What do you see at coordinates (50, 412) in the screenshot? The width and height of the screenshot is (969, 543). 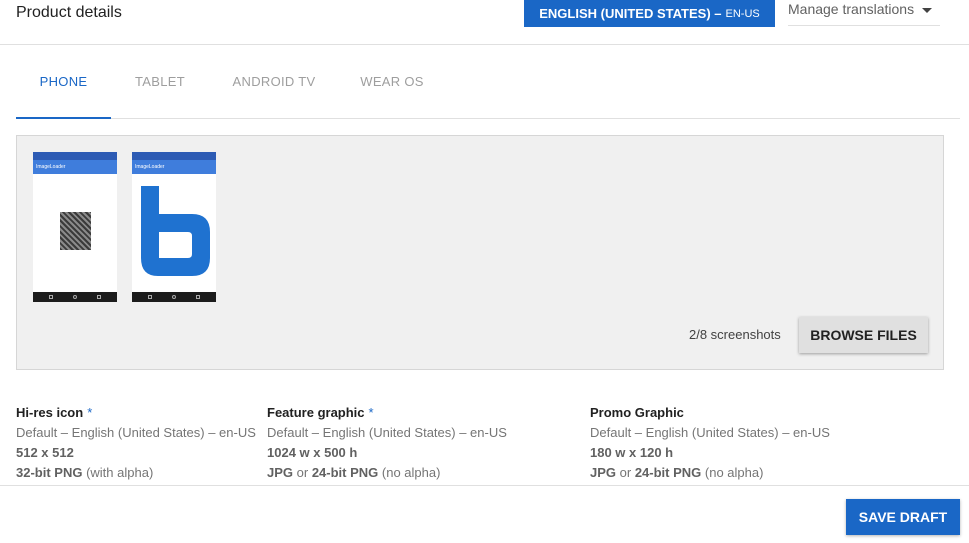 I see `spec-title: Hi-res icon` at bounding box center [50, 412].